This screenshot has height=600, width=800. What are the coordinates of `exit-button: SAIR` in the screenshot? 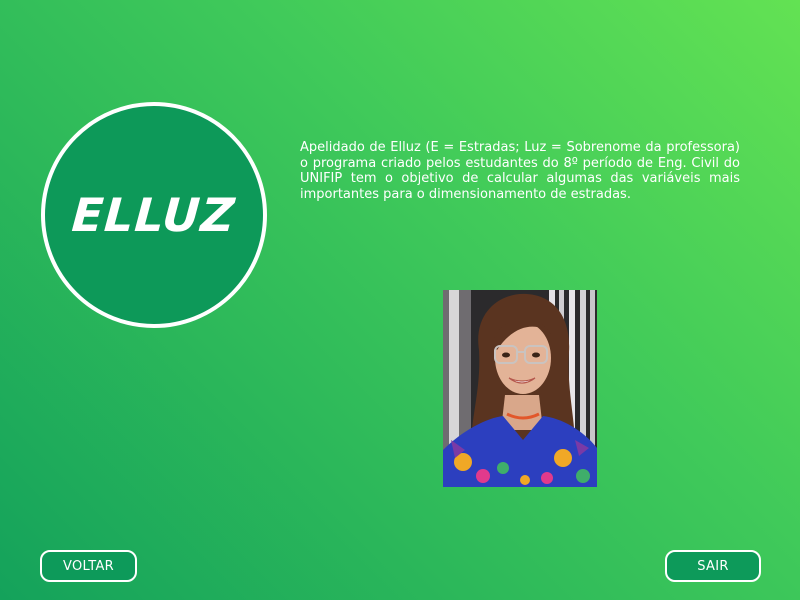 It's located at (713, 566).